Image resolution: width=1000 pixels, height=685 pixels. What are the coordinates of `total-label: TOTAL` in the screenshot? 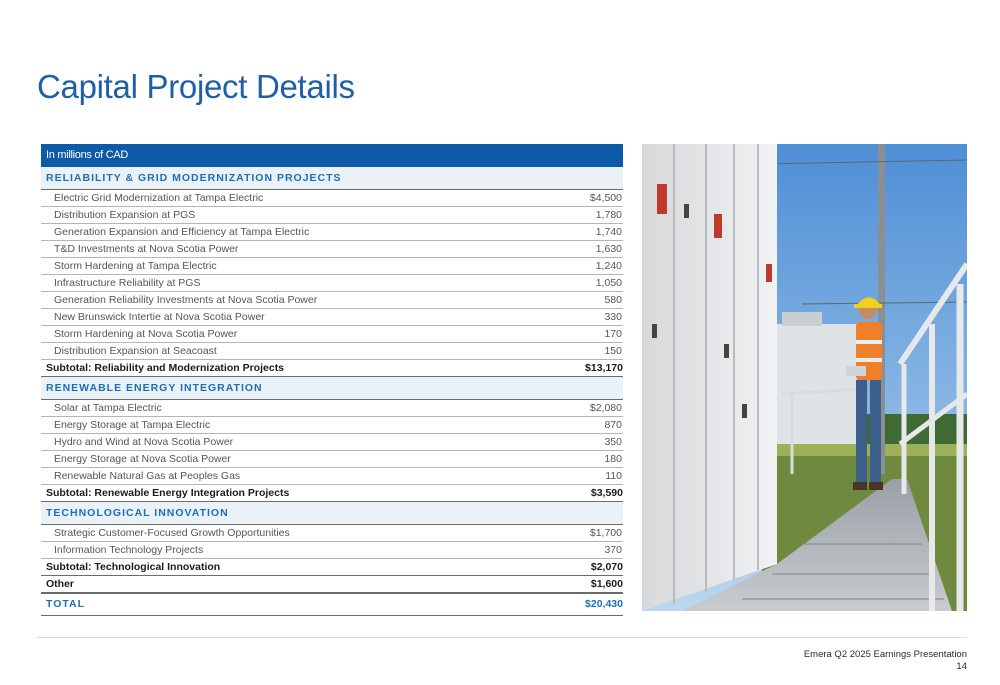 It's located at (66, 604).